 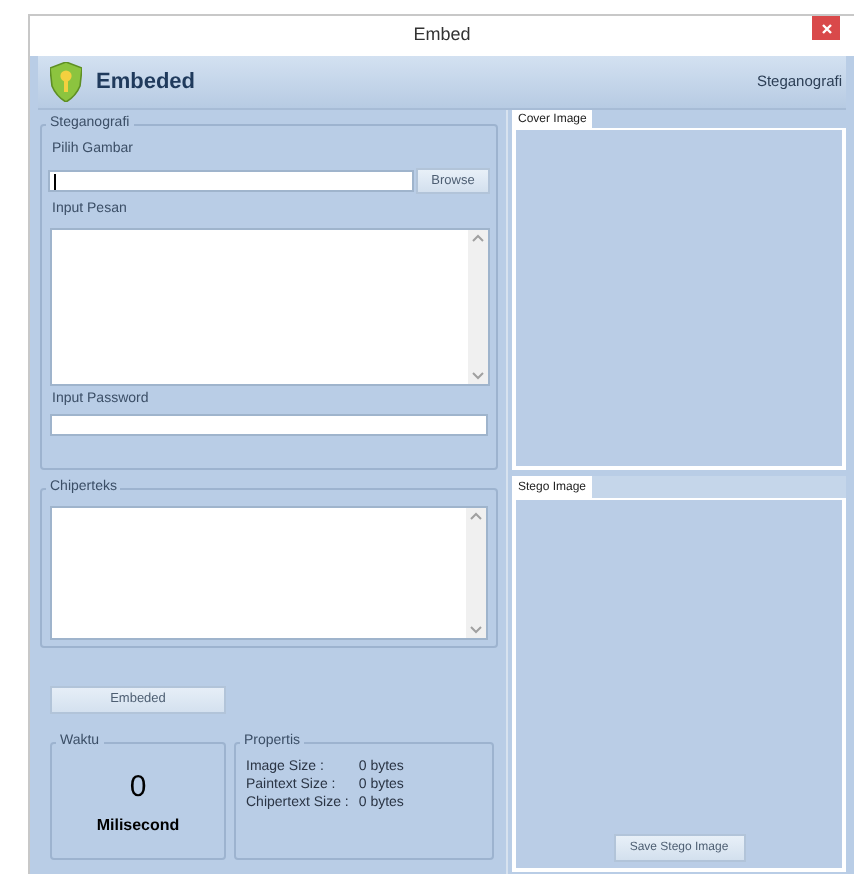 I want to click on file-path-field, so click(x=231, y=181).